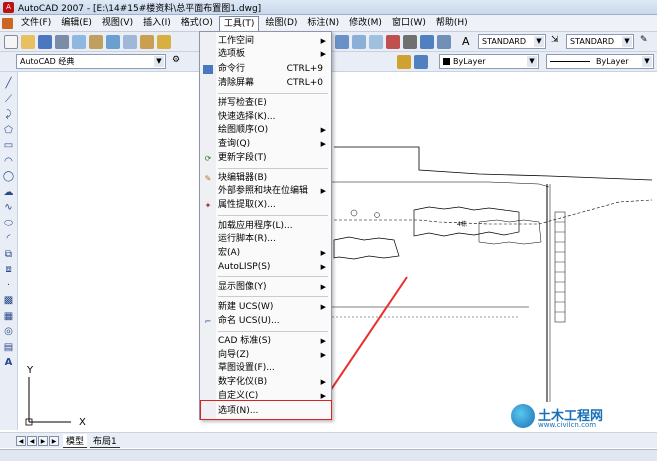  I want to click on tab-model: 模型, so click(75, 440).